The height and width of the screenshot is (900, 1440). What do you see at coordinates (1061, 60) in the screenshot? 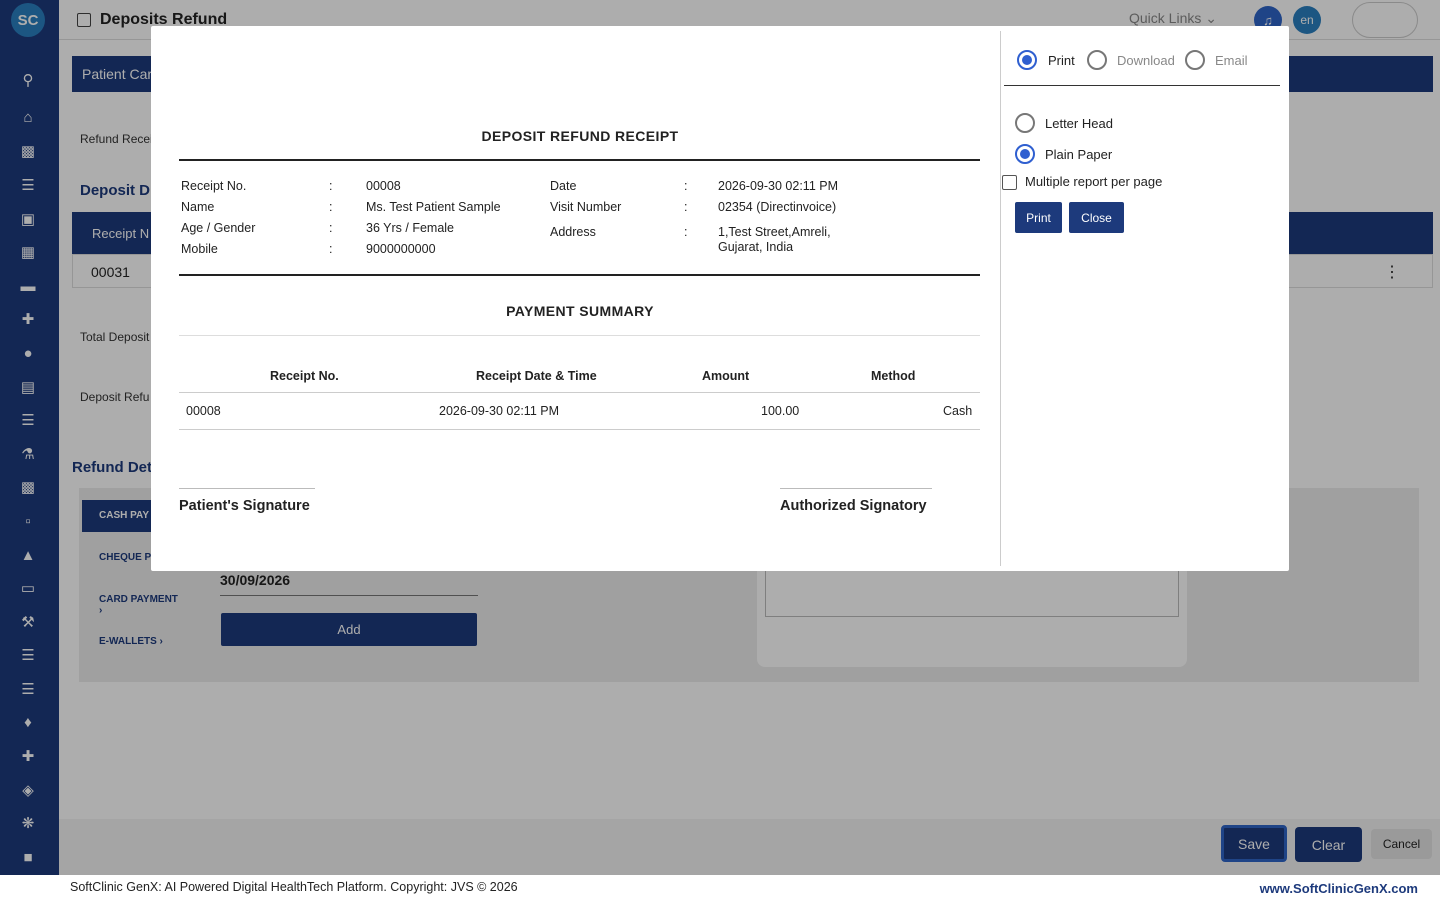
I see `print-option-label: Print` at bounding box center [1061, 60].